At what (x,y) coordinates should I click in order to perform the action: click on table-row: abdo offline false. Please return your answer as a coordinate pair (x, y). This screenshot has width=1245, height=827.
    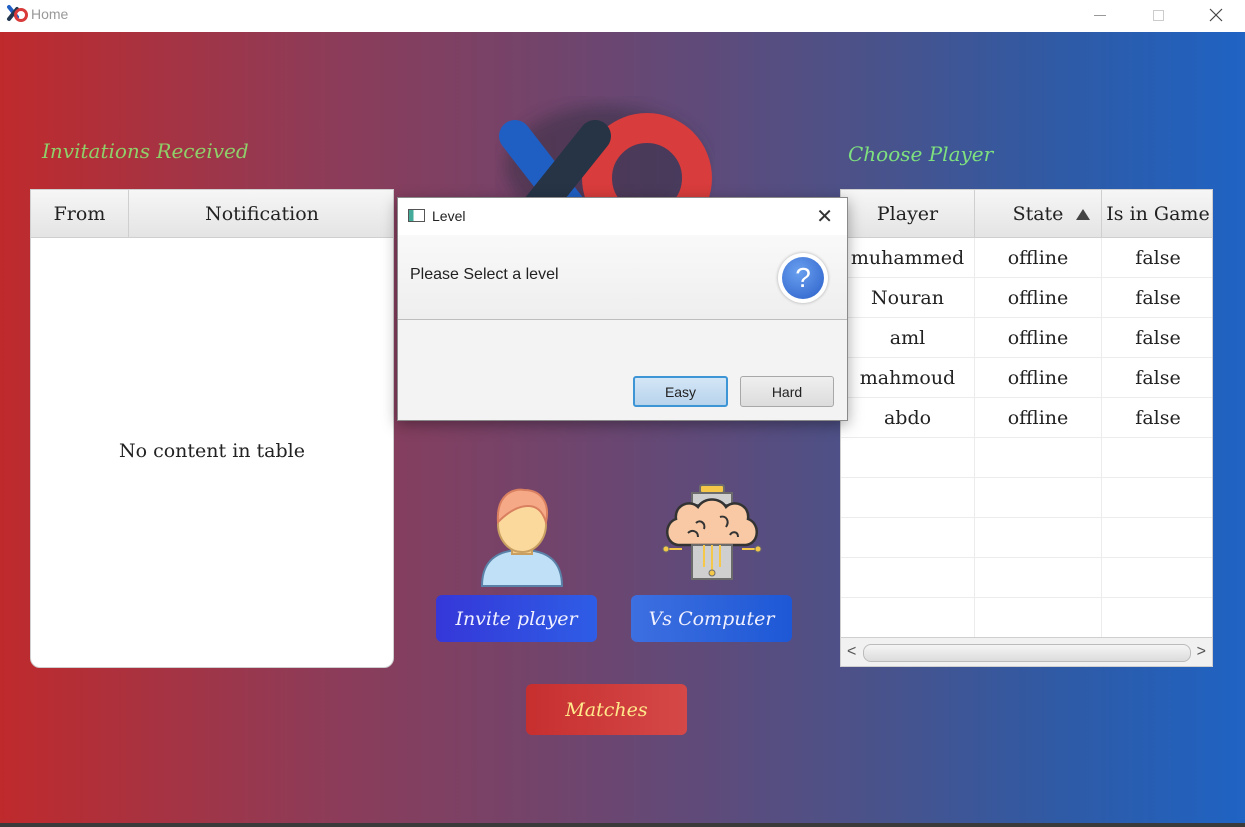
    Looking at the image, I should click on (1026, 418).